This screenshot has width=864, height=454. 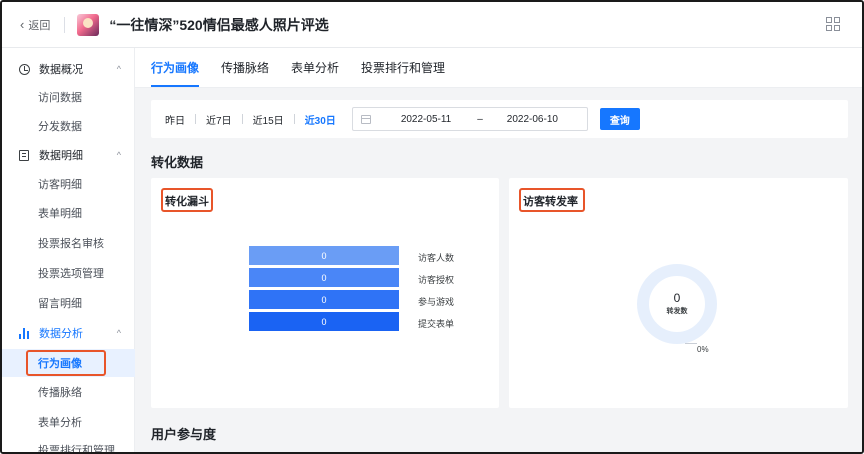 I want to click on end-date-field: 2022-06-10, so click(x=532, y=119).